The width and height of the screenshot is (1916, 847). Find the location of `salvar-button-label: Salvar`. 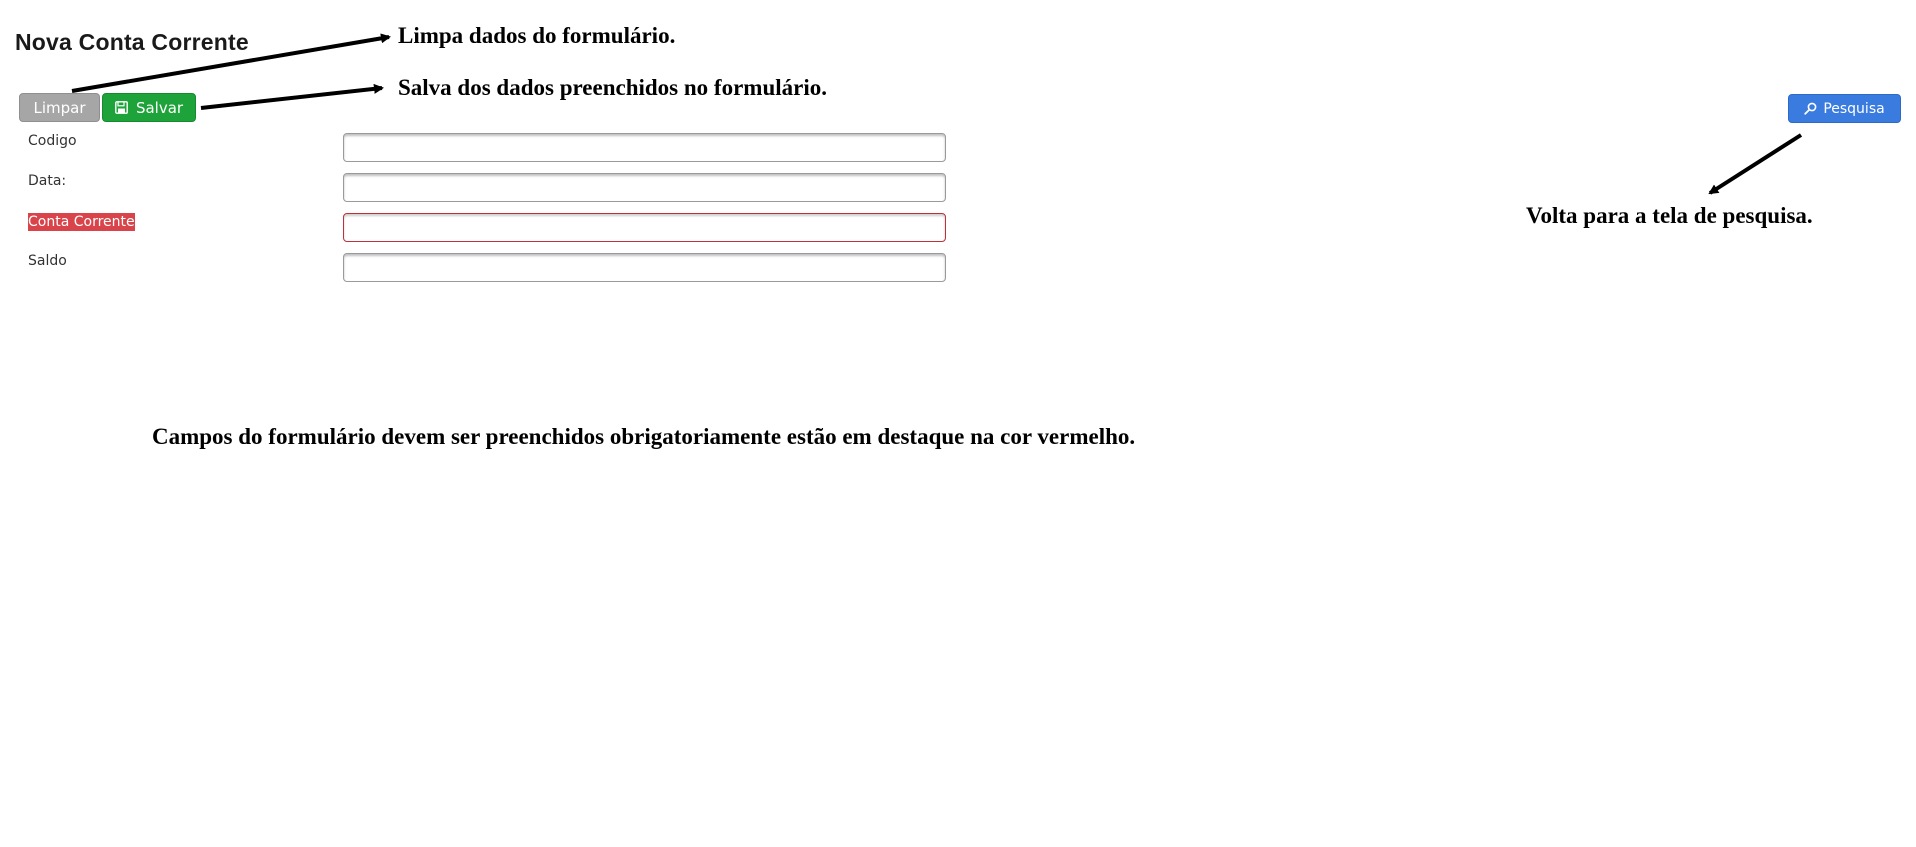

salvar-button-label: Salvar is located at coordinates (159, 107).